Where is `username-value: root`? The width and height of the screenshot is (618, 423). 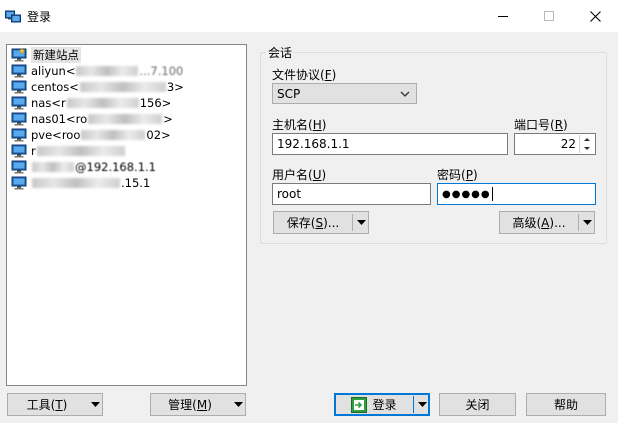 username-value: root is located at coordinates (289, 194).